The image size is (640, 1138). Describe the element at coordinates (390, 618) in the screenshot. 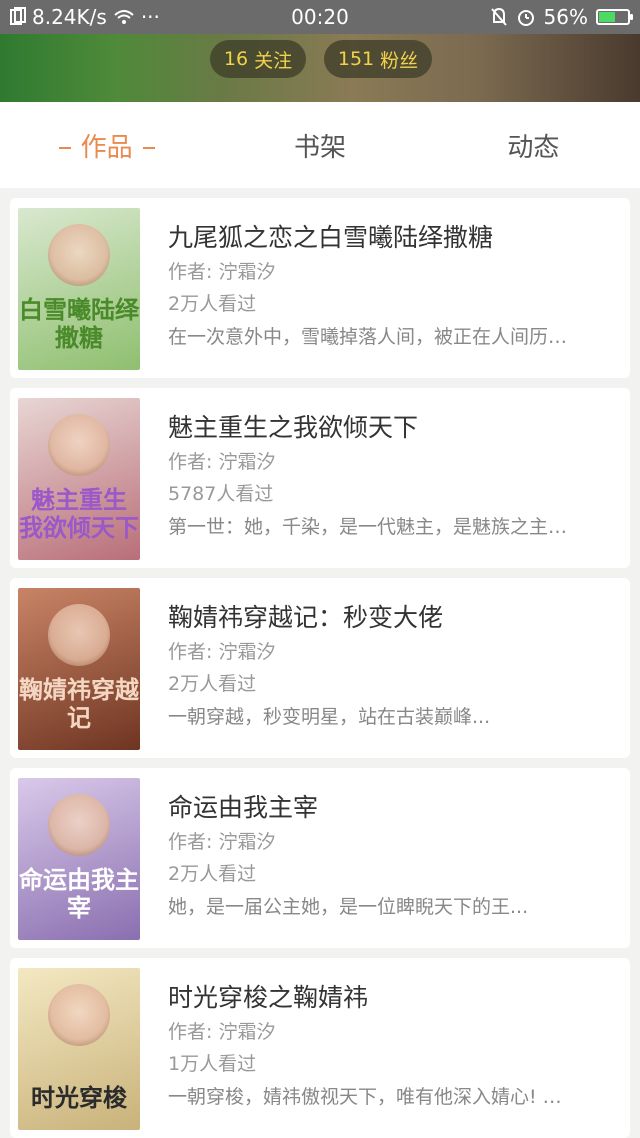

I see `book-title: 鞠婧祎穿越记：秒变大佬` at that location.